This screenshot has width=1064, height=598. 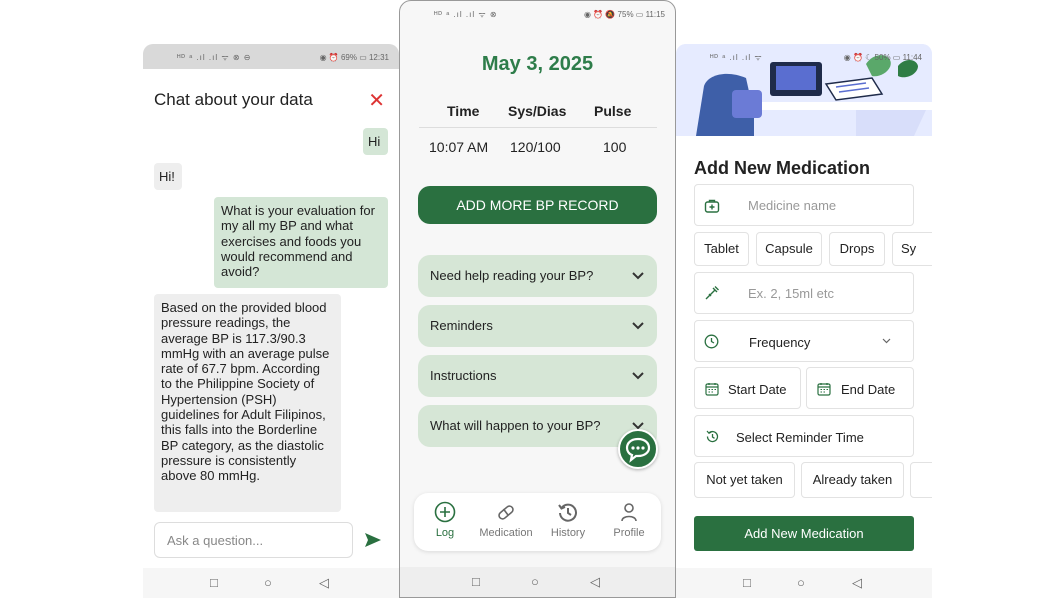 I want to click on nav-label: Profile, so click(x=629, y=533).